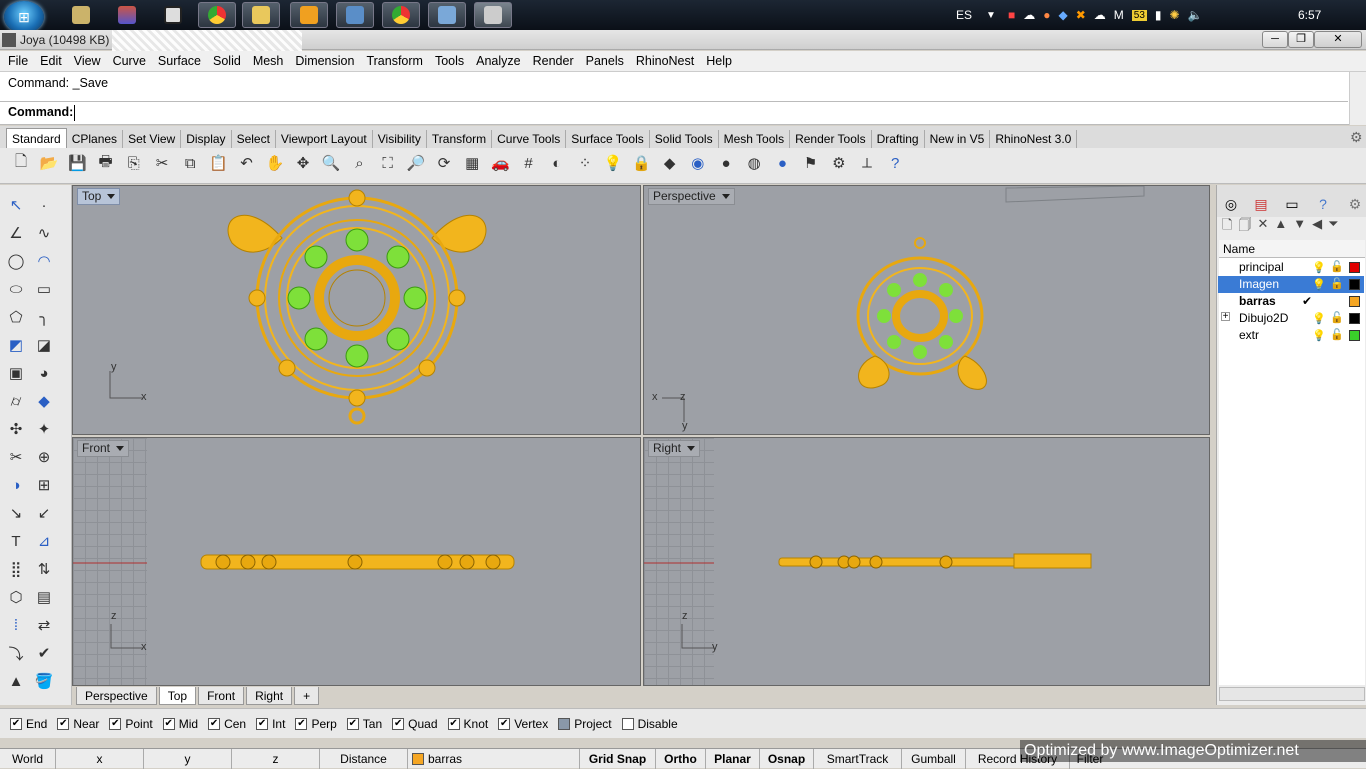 The height and width of the screenshot is (769, 1366). What do you see at coordinates (21, 163) in the screenshot?
I see `new-file-icon: 🗋` at bounding box center [21, 163].